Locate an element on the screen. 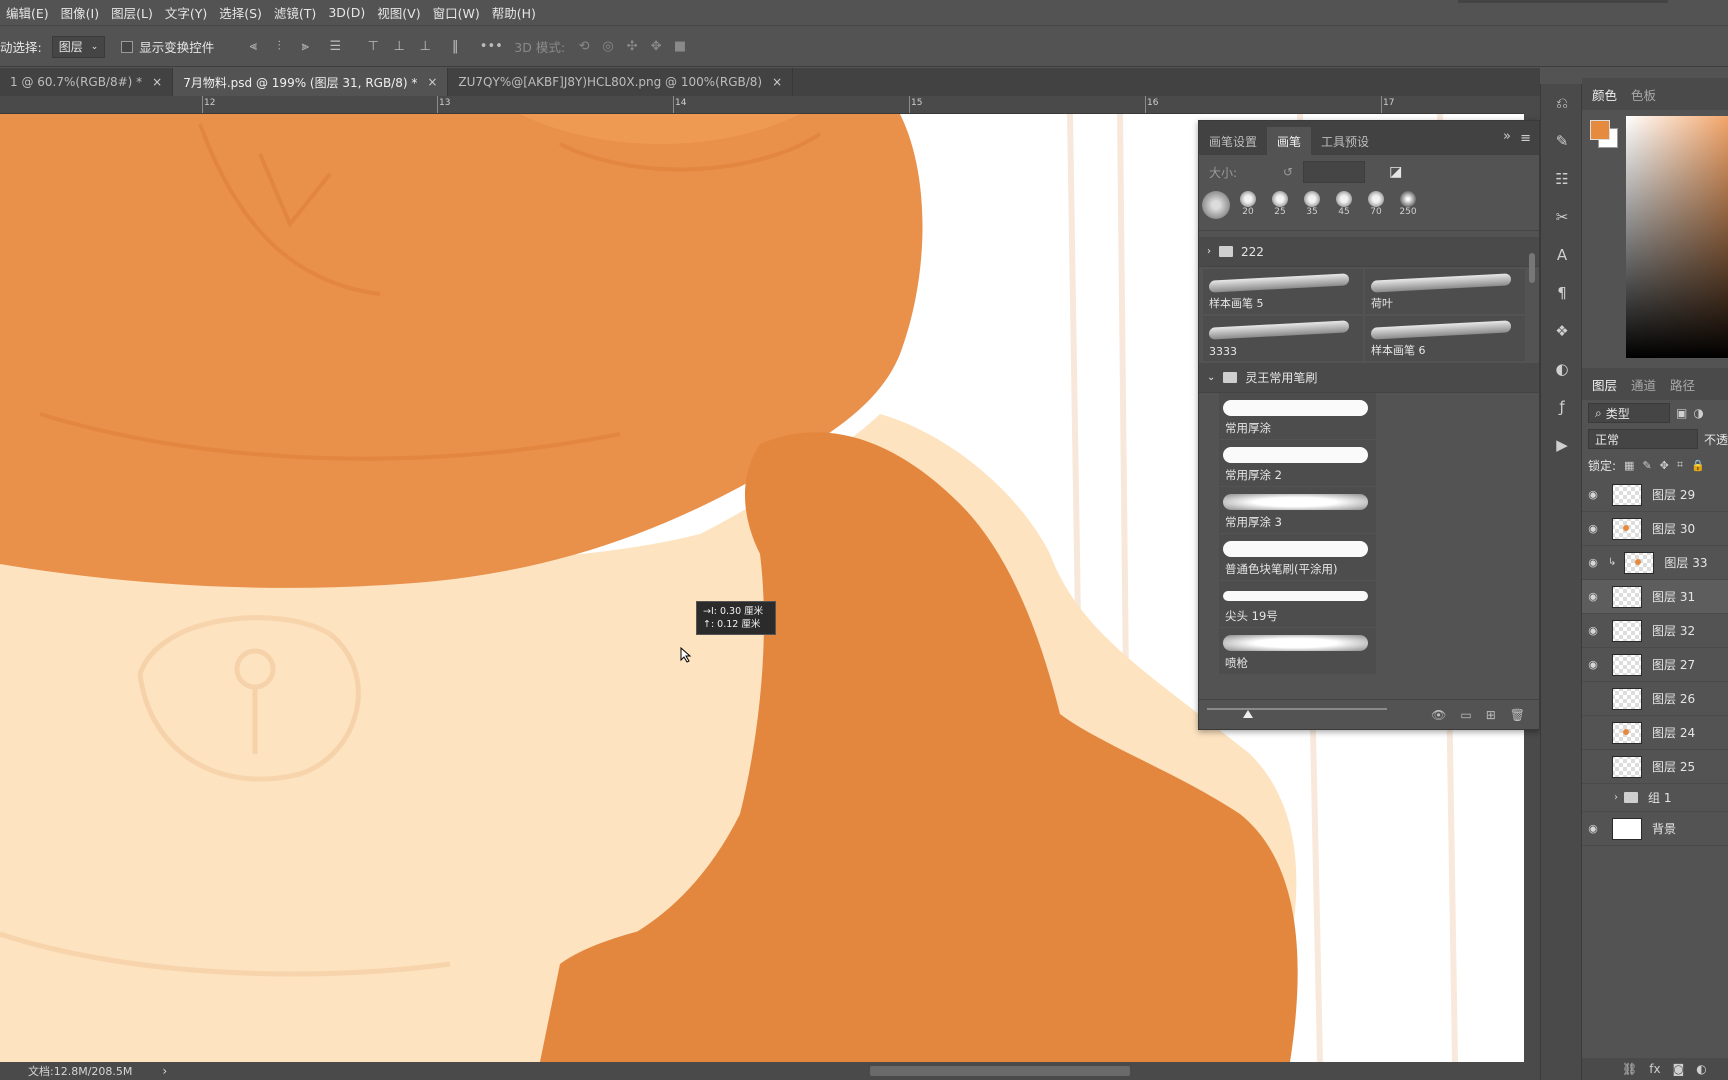 This screenshot has width=1728, height=1080. adjustment-layer-icon: ◐ is located at coordinates (1701, 1069).